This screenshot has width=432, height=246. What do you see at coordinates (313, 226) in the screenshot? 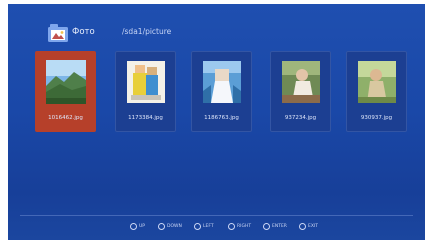
I see `hint-label: EXIT` at bounding box center [313, 226].